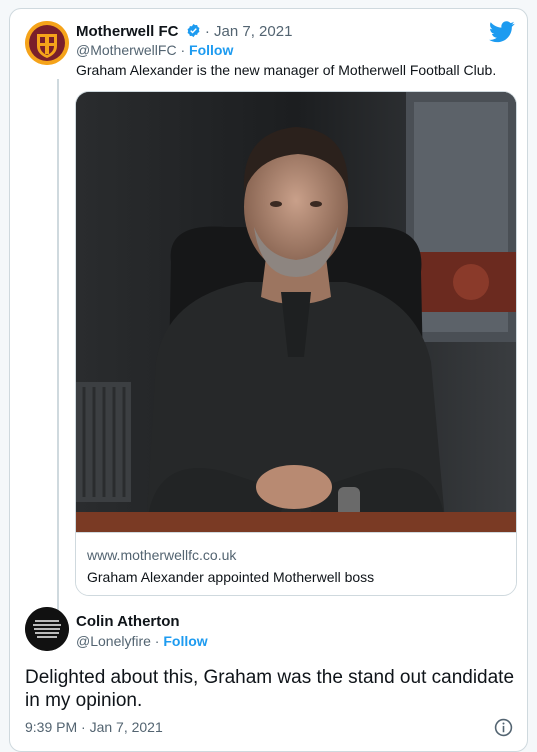 This screenshot has height=752, width=537. I want to click on text-avatar-icon, so click(47, 629).